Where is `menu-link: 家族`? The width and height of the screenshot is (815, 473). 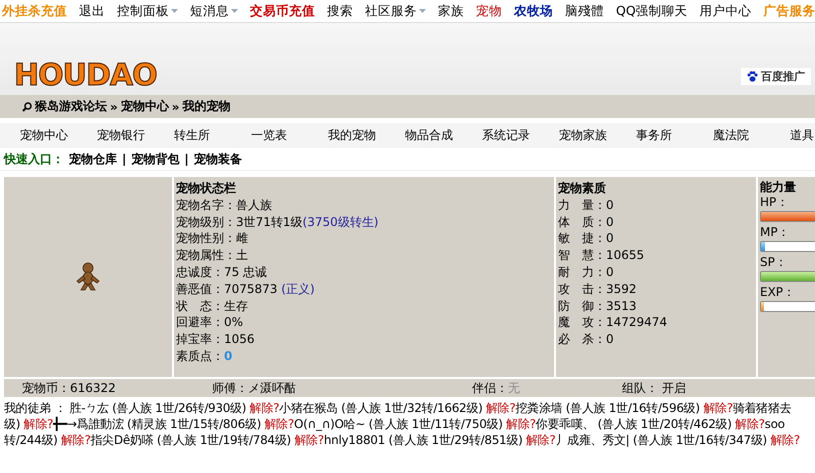 menu-link: 家族 is located at coordinates (451, 11).